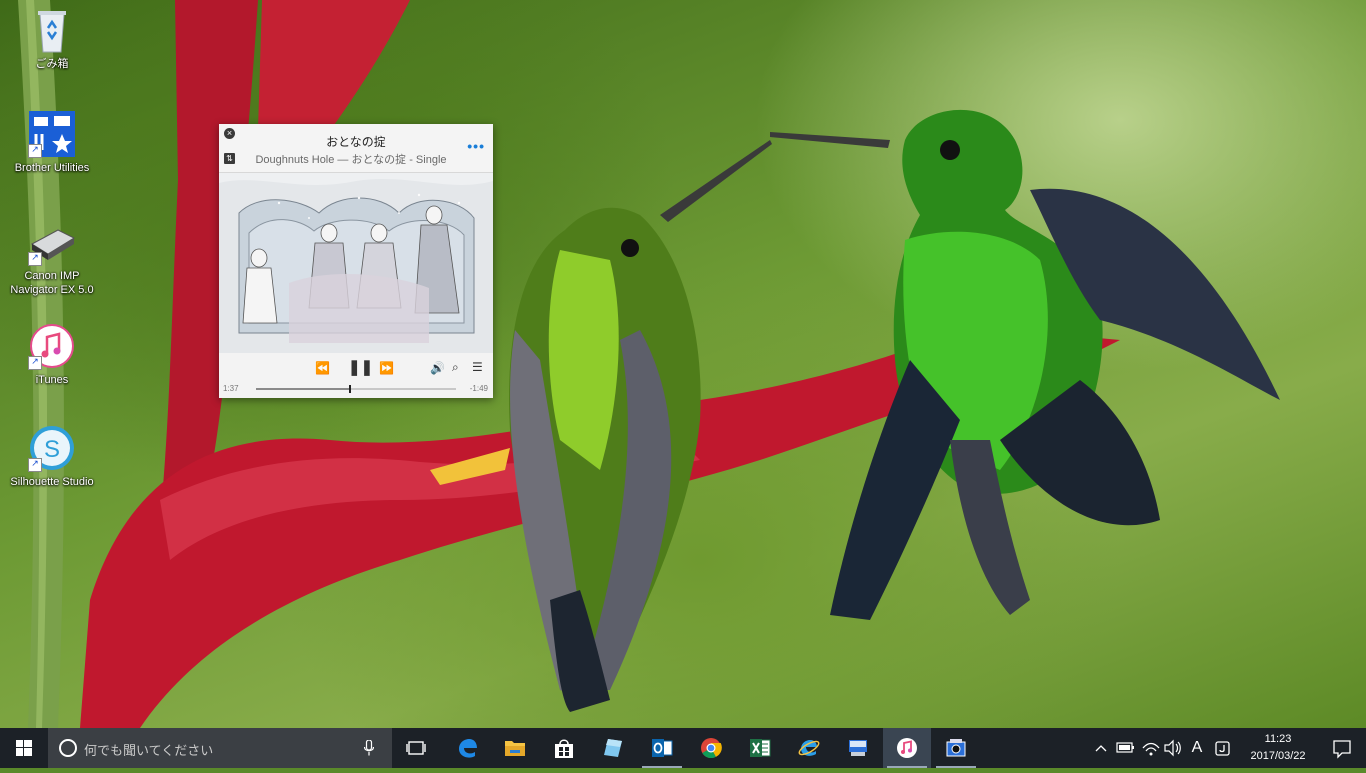 The height and width of the screenshot is (773, 1366). I want to click on desktop-icon-label: Silhouette Studio, so click(52, 482).